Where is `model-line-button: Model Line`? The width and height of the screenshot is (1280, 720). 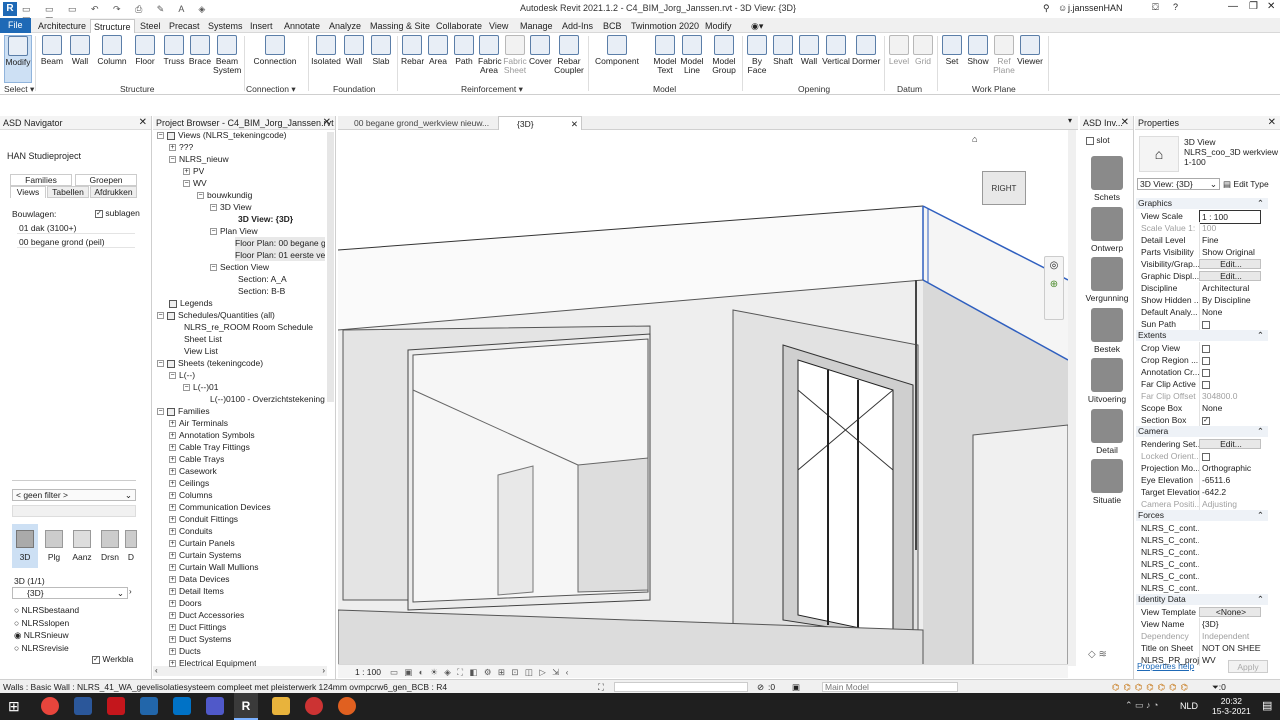 model-line-button: Model Line is located at coordinates (692, 55).